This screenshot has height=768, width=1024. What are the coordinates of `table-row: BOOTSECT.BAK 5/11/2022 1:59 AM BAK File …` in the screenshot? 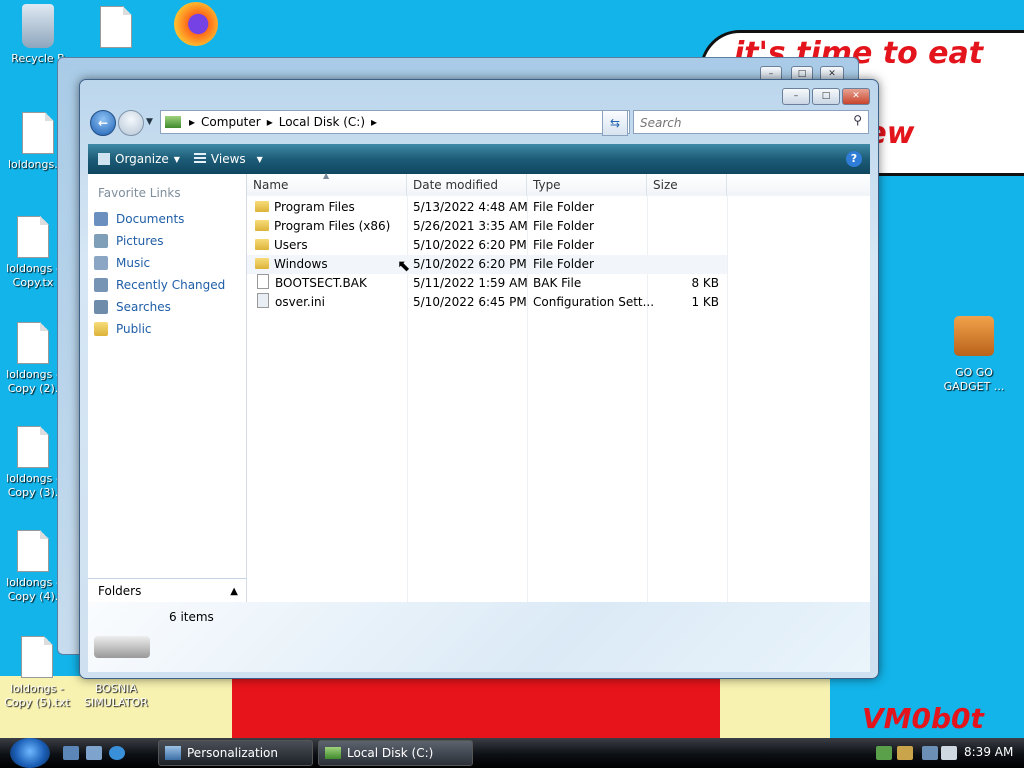 It's located at (487, 283).